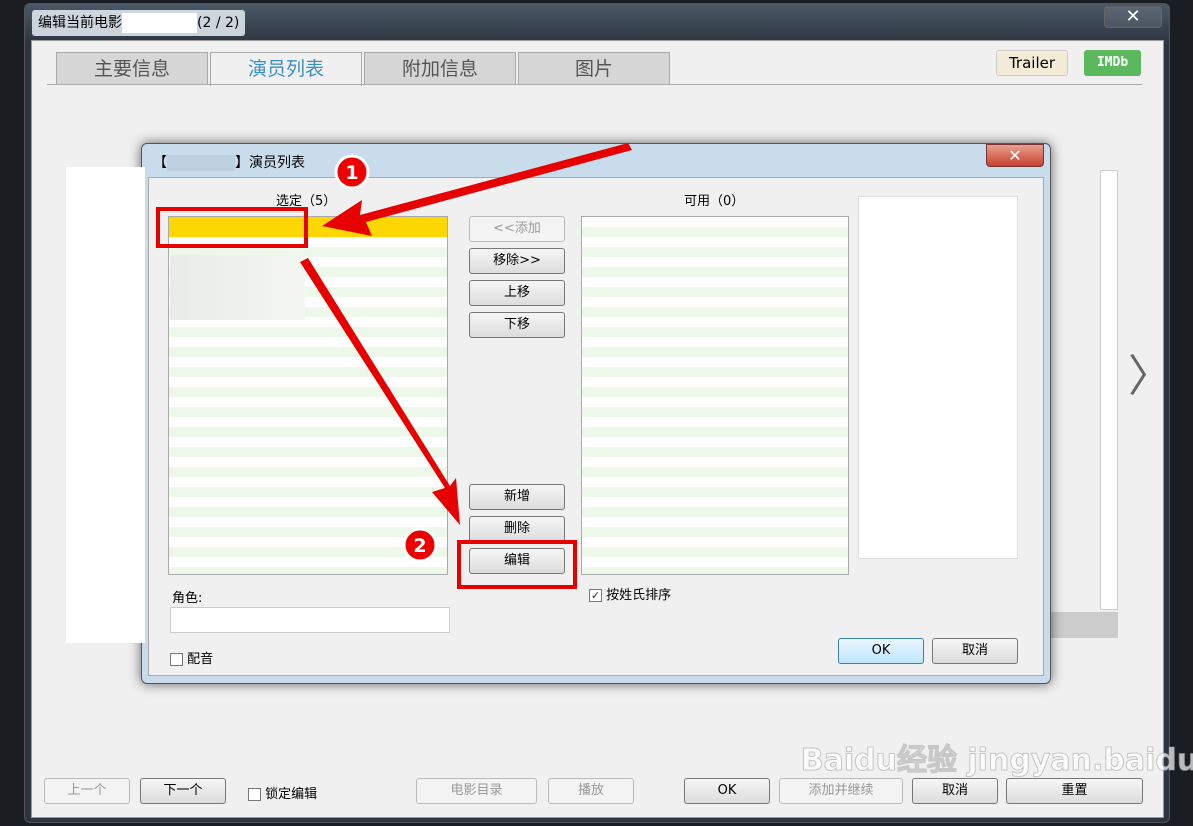 This screenshot has height=826, width=1193. I want to click on step-1-label: 1, so click(351, 173).